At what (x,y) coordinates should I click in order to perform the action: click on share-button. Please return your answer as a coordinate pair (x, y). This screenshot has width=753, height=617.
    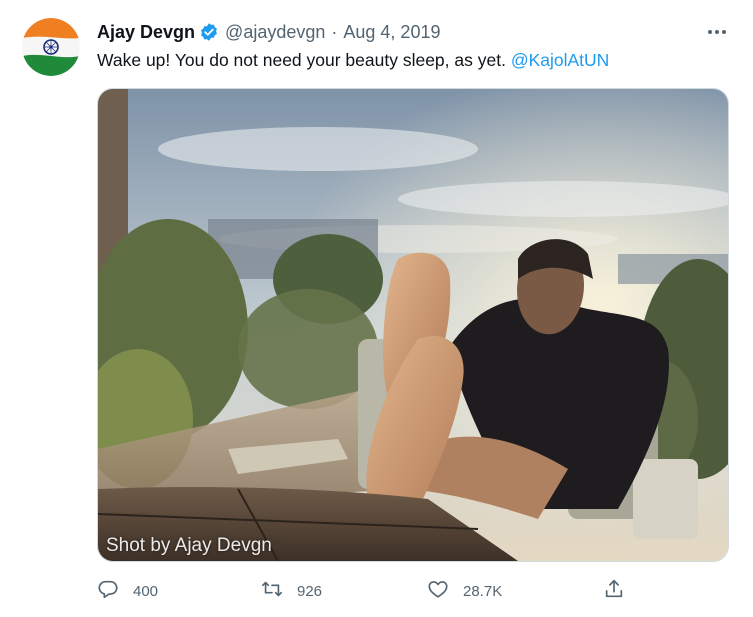
    Looking at the image, I should click on (614, 591).